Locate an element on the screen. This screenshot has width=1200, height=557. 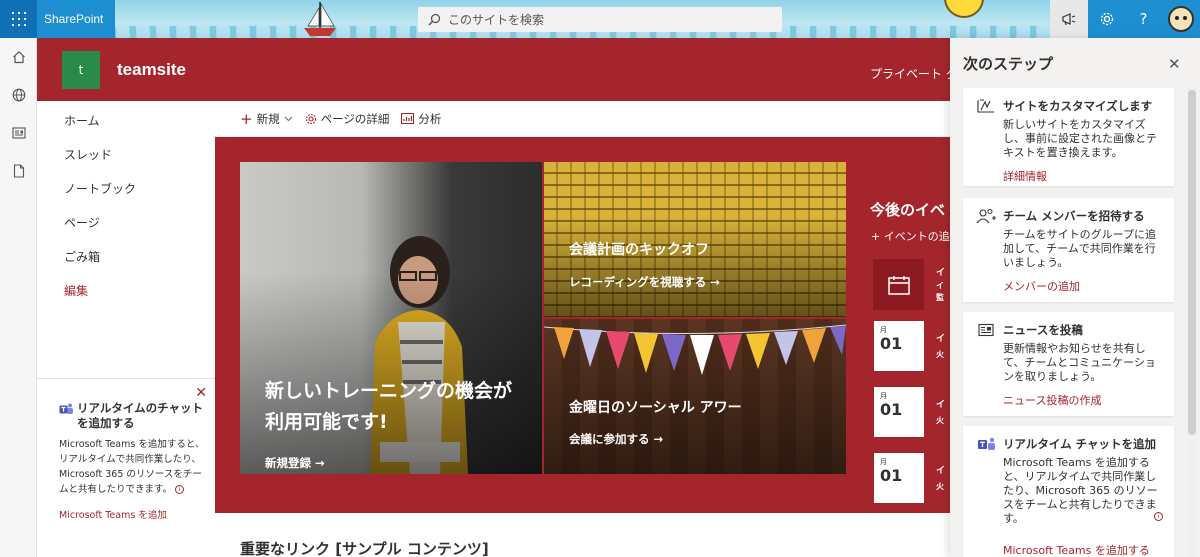
event-subtitle: 監 is located at coordinates (940, 297).